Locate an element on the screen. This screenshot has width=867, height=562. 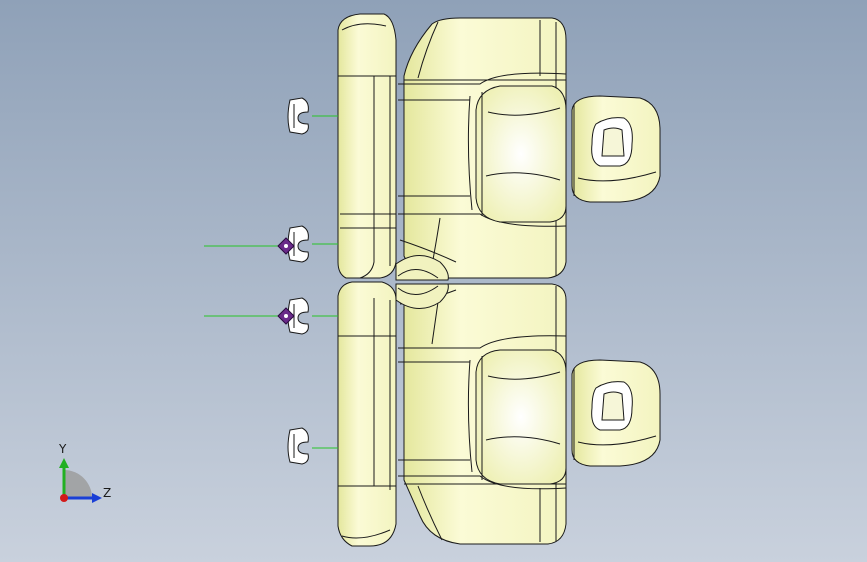
upper-seat-back-panel is located at coordinates (367, 146).